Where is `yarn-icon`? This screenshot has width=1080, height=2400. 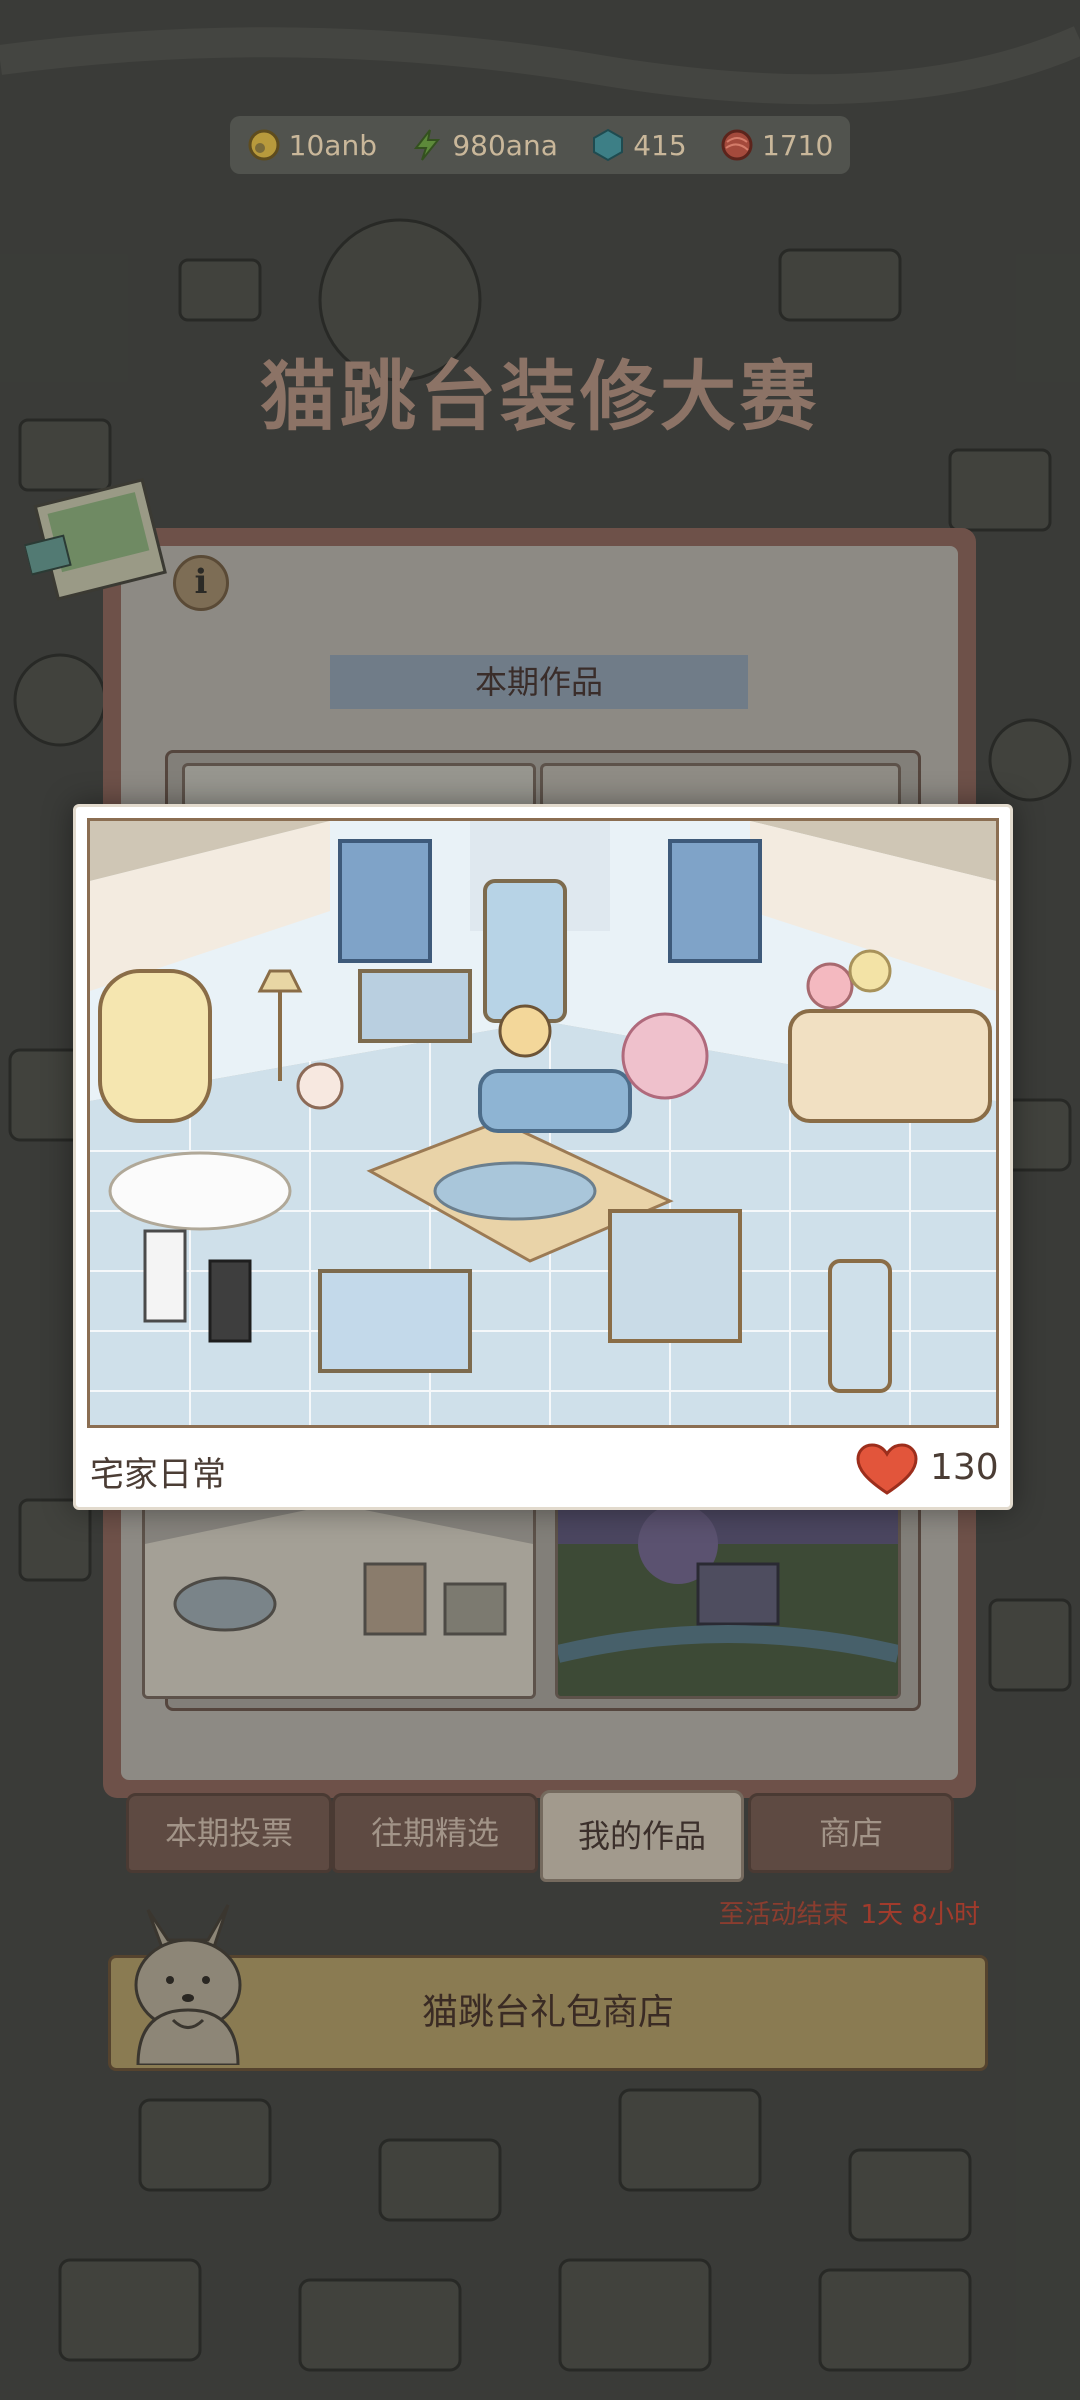 yarn-icon is located at coordinates (737, 145).